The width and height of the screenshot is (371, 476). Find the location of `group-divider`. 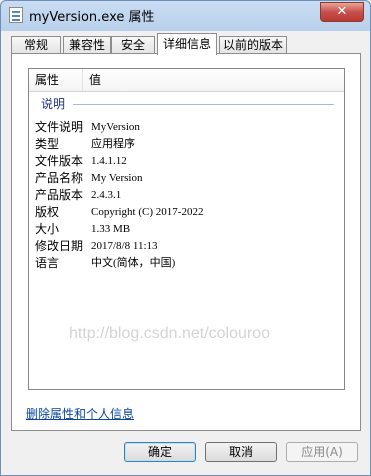

group-divider is located at coordinates (203, 104).